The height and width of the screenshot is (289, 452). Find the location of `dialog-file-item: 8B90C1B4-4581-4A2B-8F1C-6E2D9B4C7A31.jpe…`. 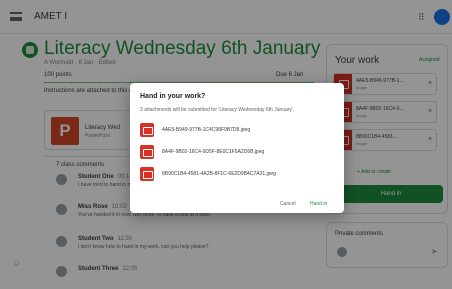

dialog-file-item: 8B90C1B4-4581-4A2B-8F1C-6E2D9B4C7A31.jpe… is located at coordinates (237, 175).